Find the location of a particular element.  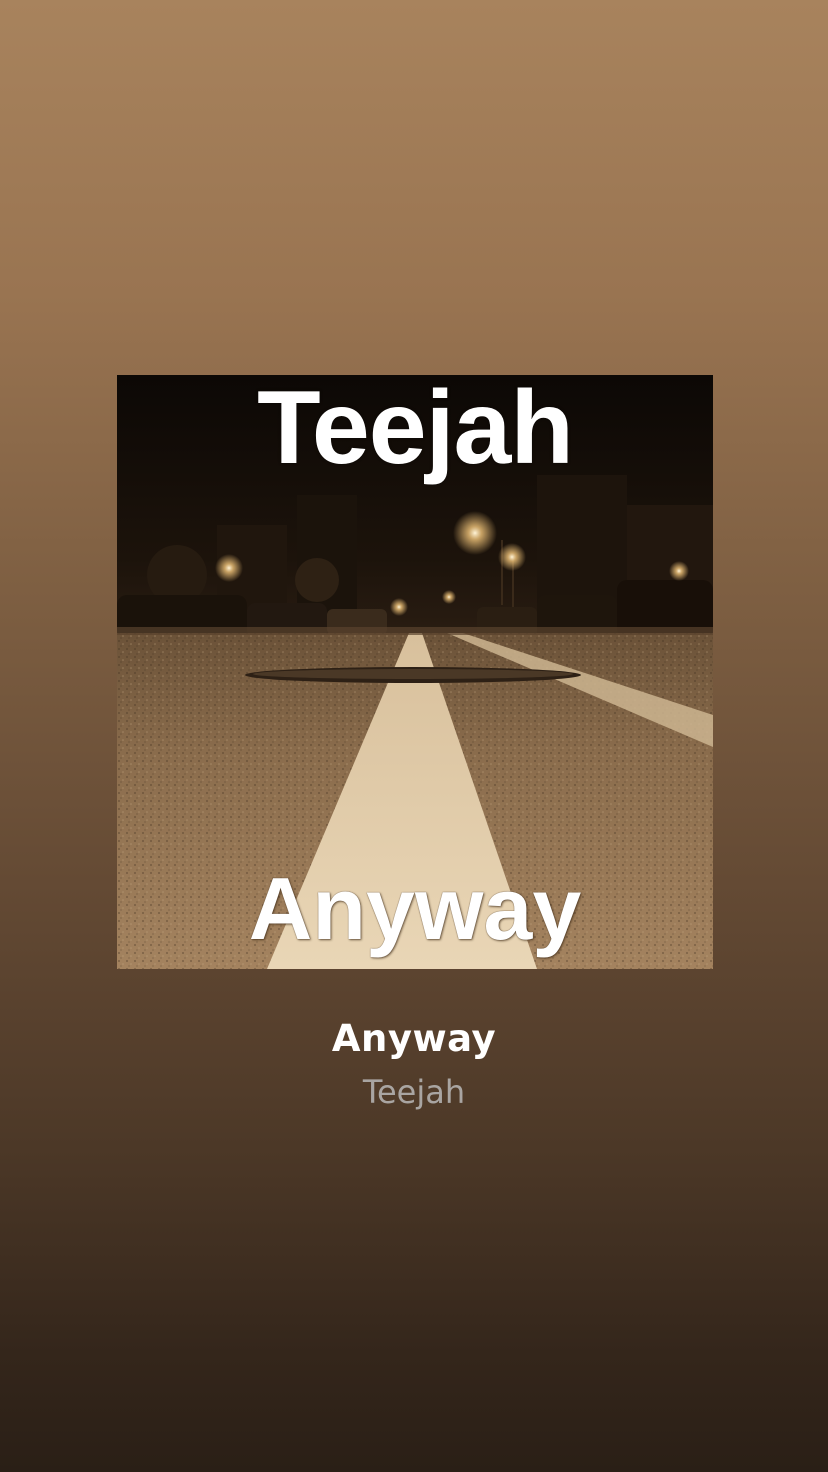

track-title: Anyway is located at coordinates (414, 1039).